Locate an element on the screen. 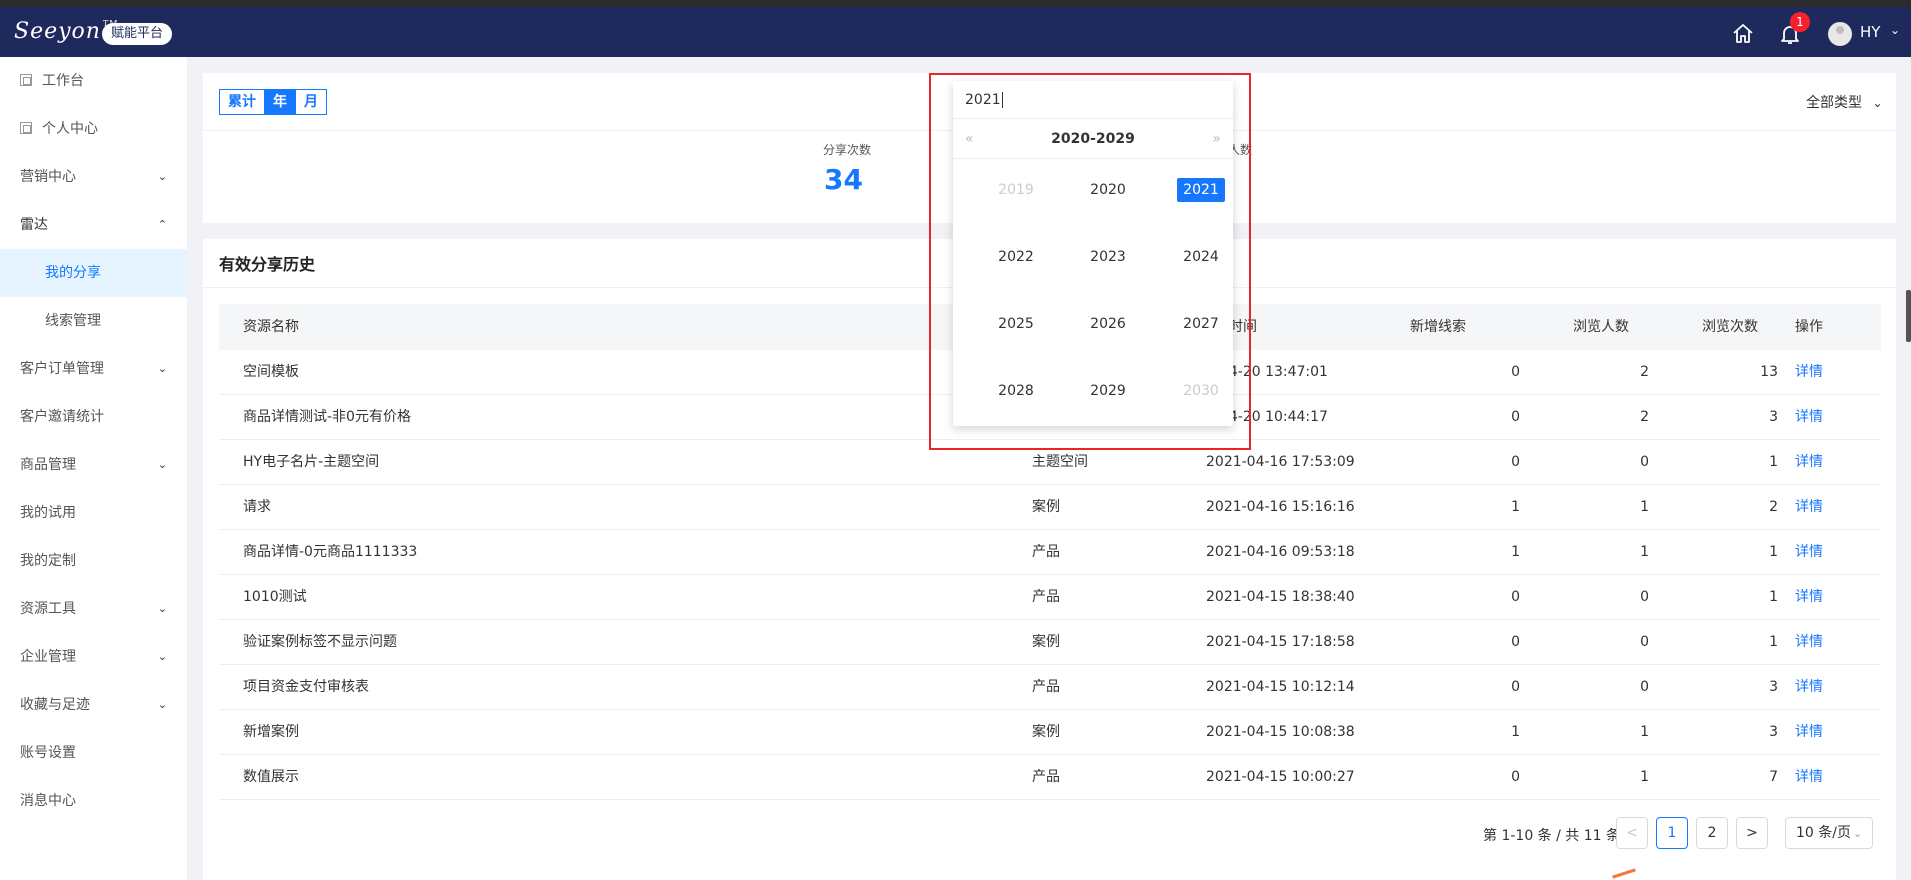 This screenshot has width=1911, height=880. cell-type: 案例 is located at coordinates (1046, 642).